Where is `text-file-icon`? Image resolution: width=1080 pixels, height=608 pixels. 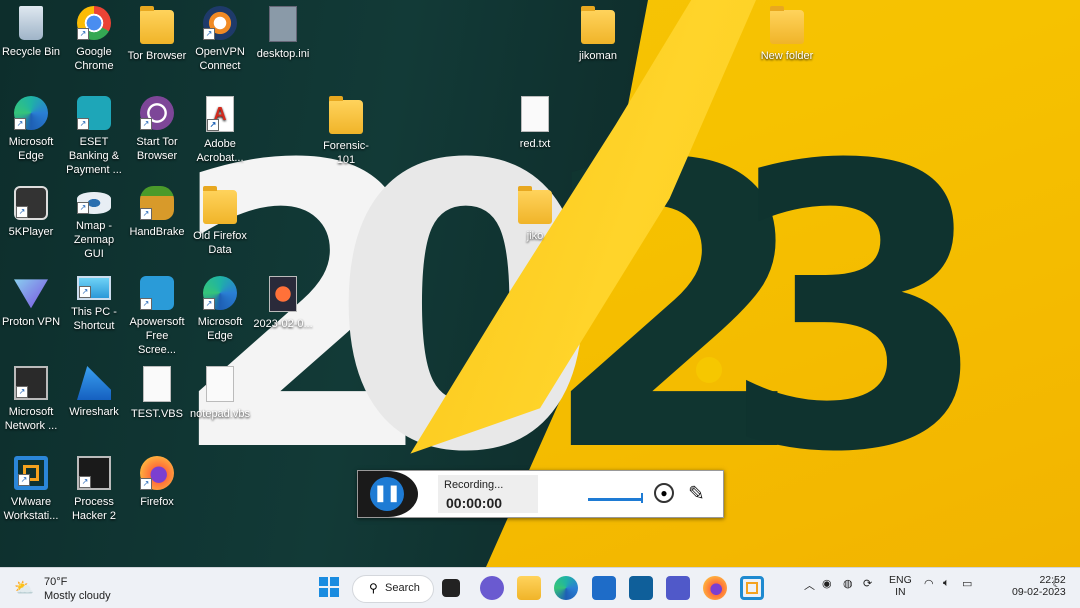
text-file-icon is located at coordinates (535, 114).